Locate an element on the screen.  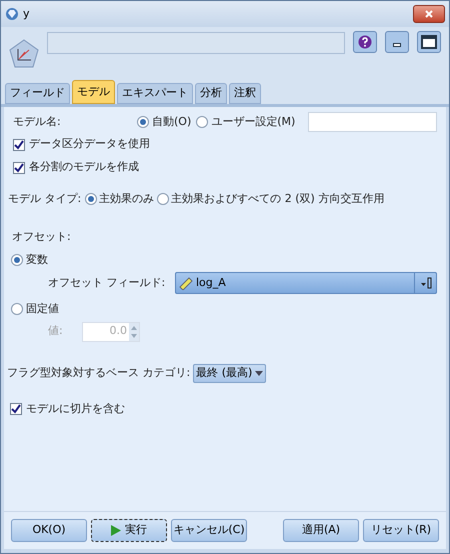
dialog-button: 適用(A) is located at coordinates (321, 530).